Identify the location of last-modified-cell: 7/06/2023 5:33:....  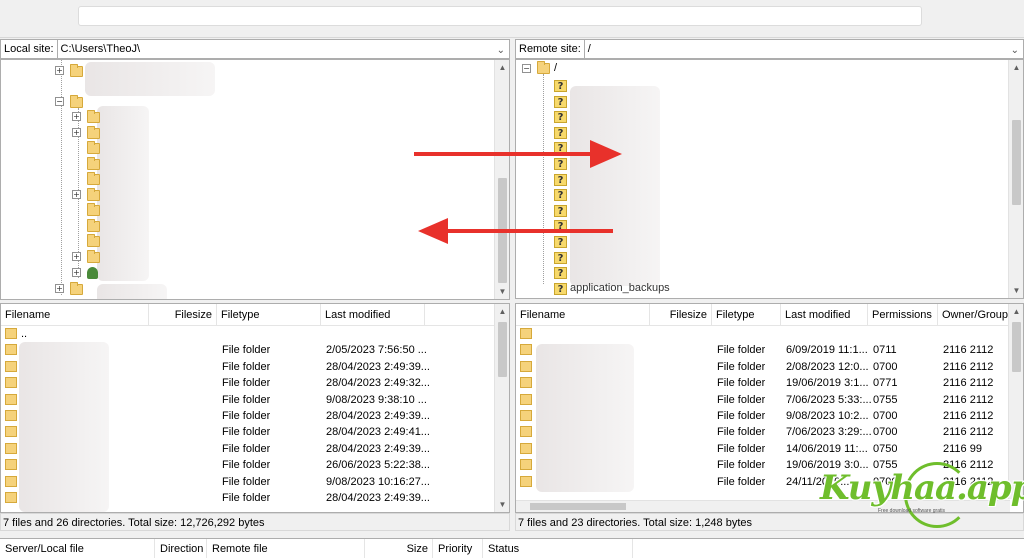
(829, 399).